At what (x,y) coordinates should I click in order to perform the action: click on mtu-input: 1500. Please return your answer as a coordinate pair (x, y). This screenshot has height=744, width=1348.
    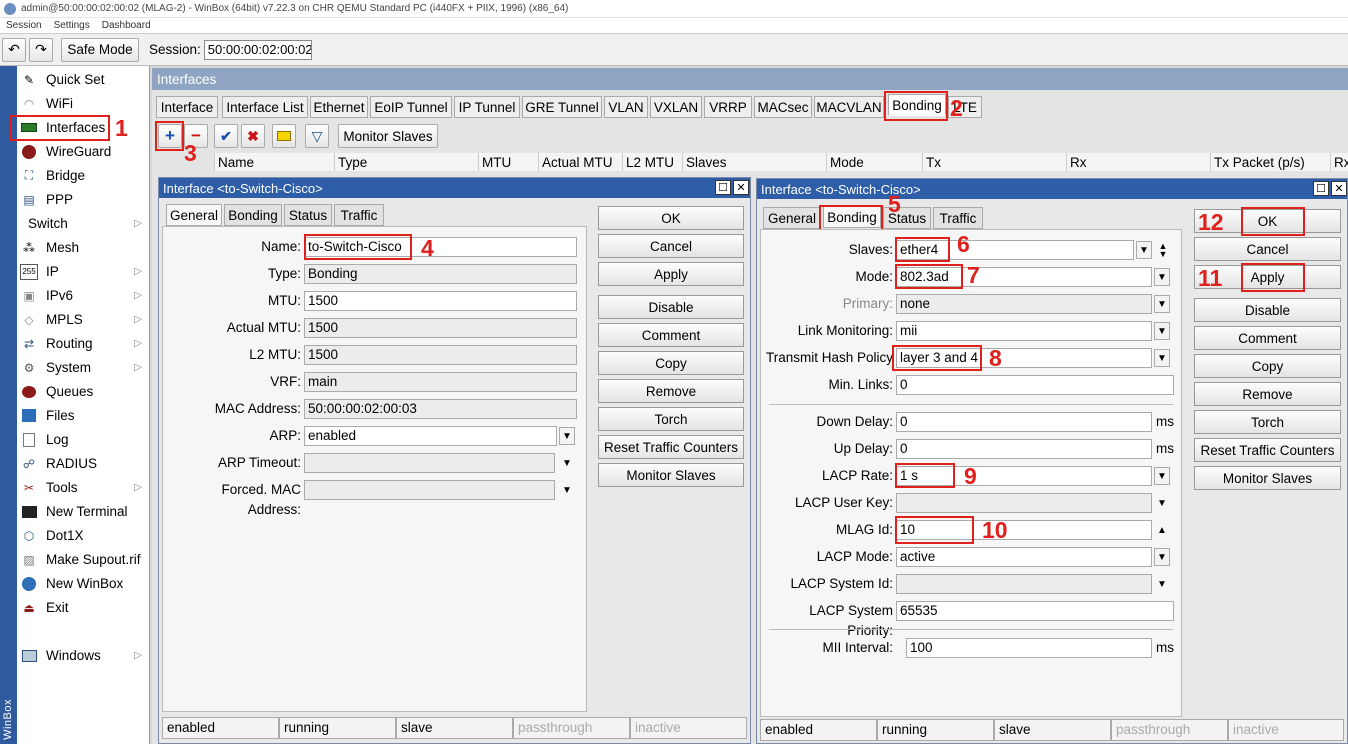
    Looking at the image, I should click on (440, 301).